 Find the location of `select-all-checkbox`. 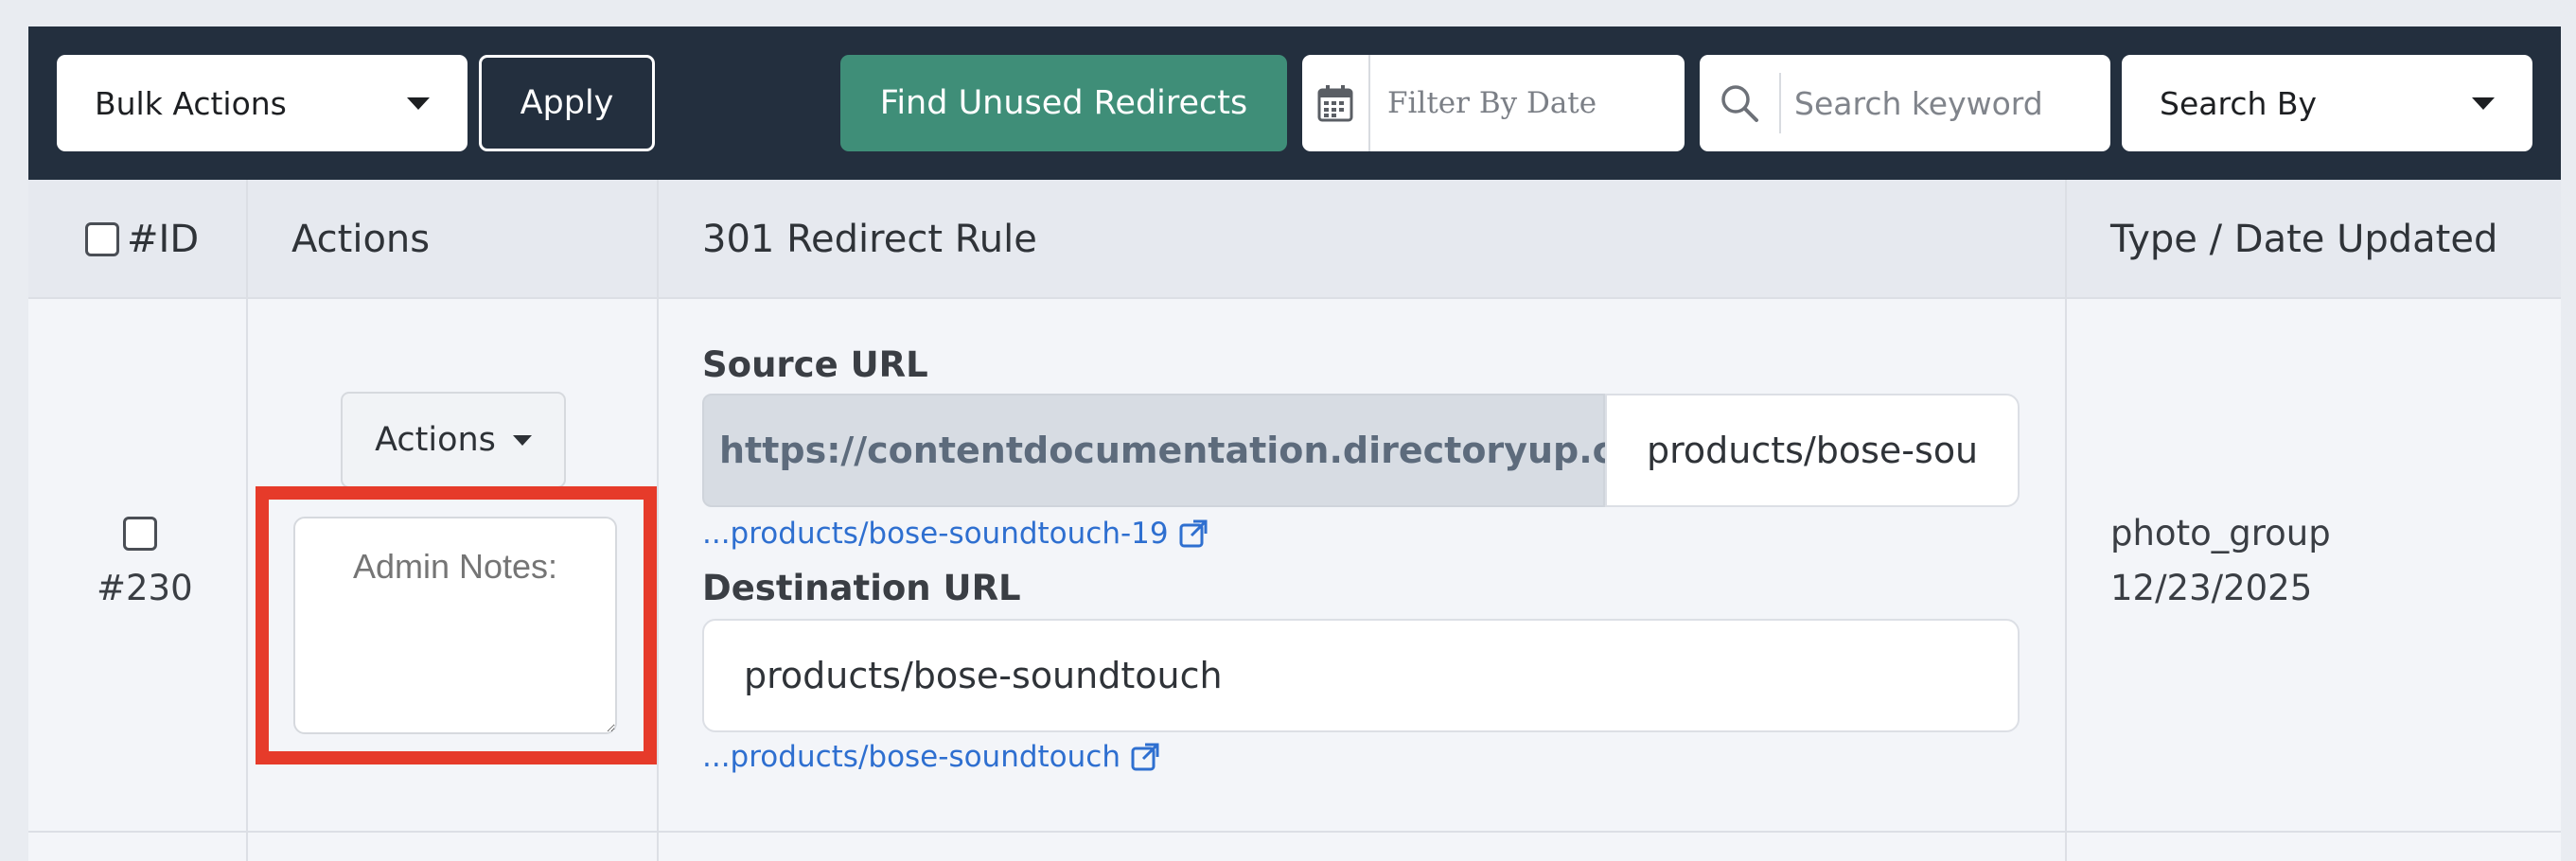

select-all-checkbox is located at coordinates (102, 239).